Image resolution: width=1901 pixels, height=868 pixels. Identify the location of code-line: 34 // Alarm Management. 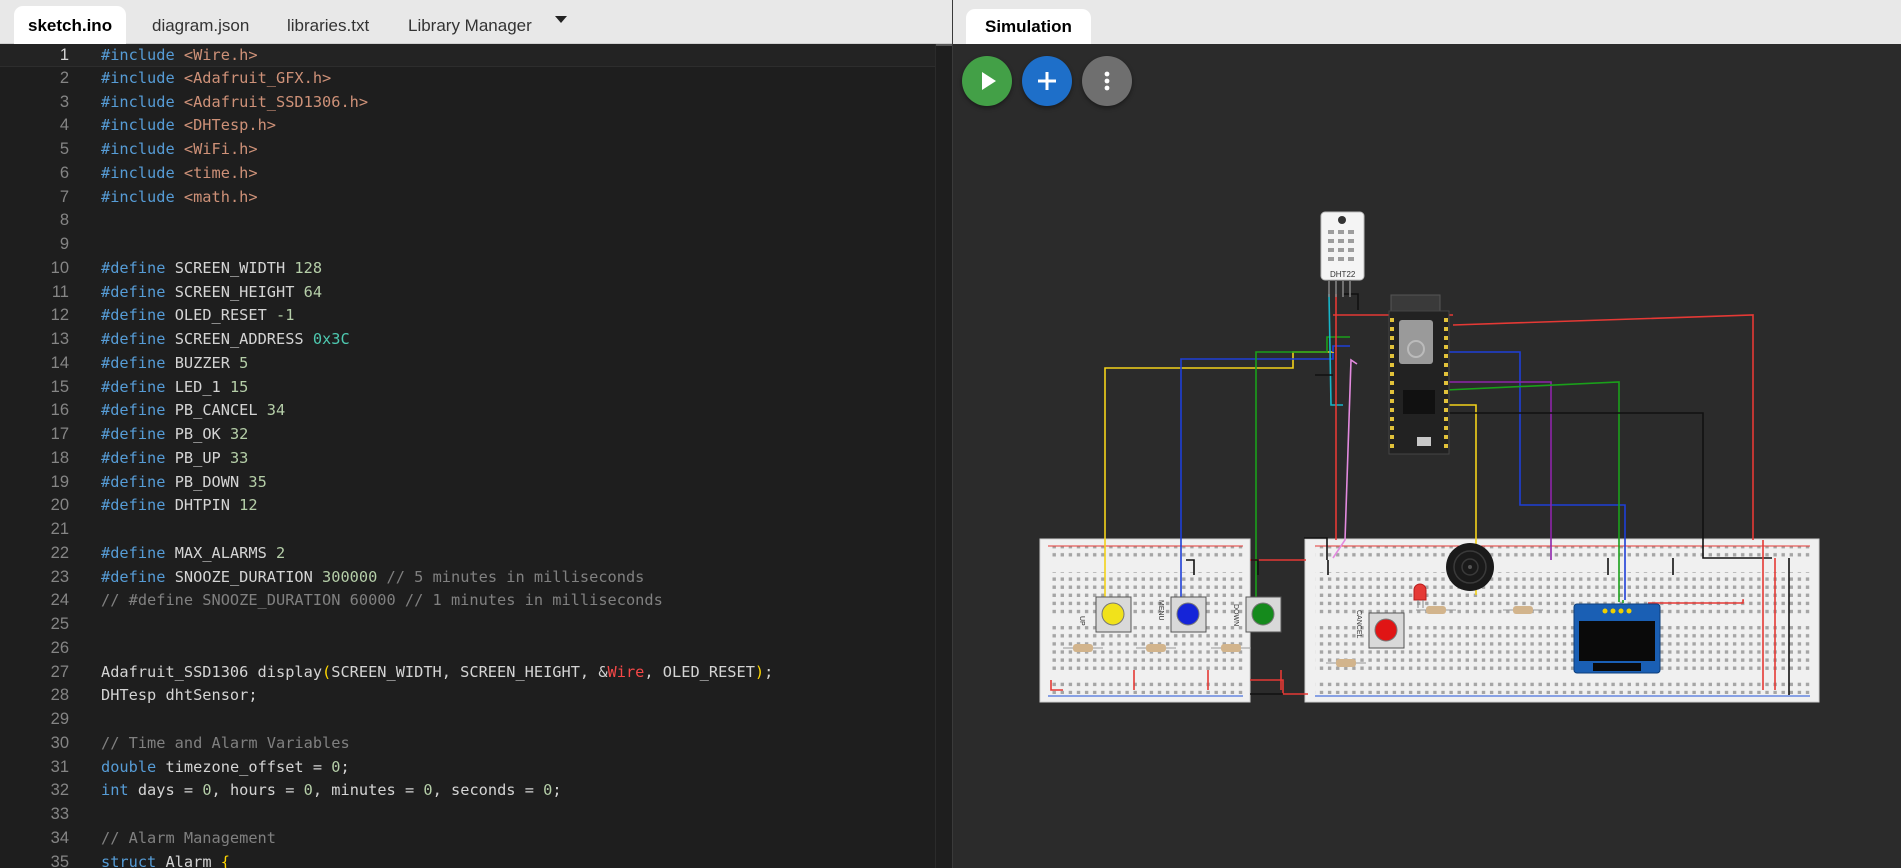
(467, 839).